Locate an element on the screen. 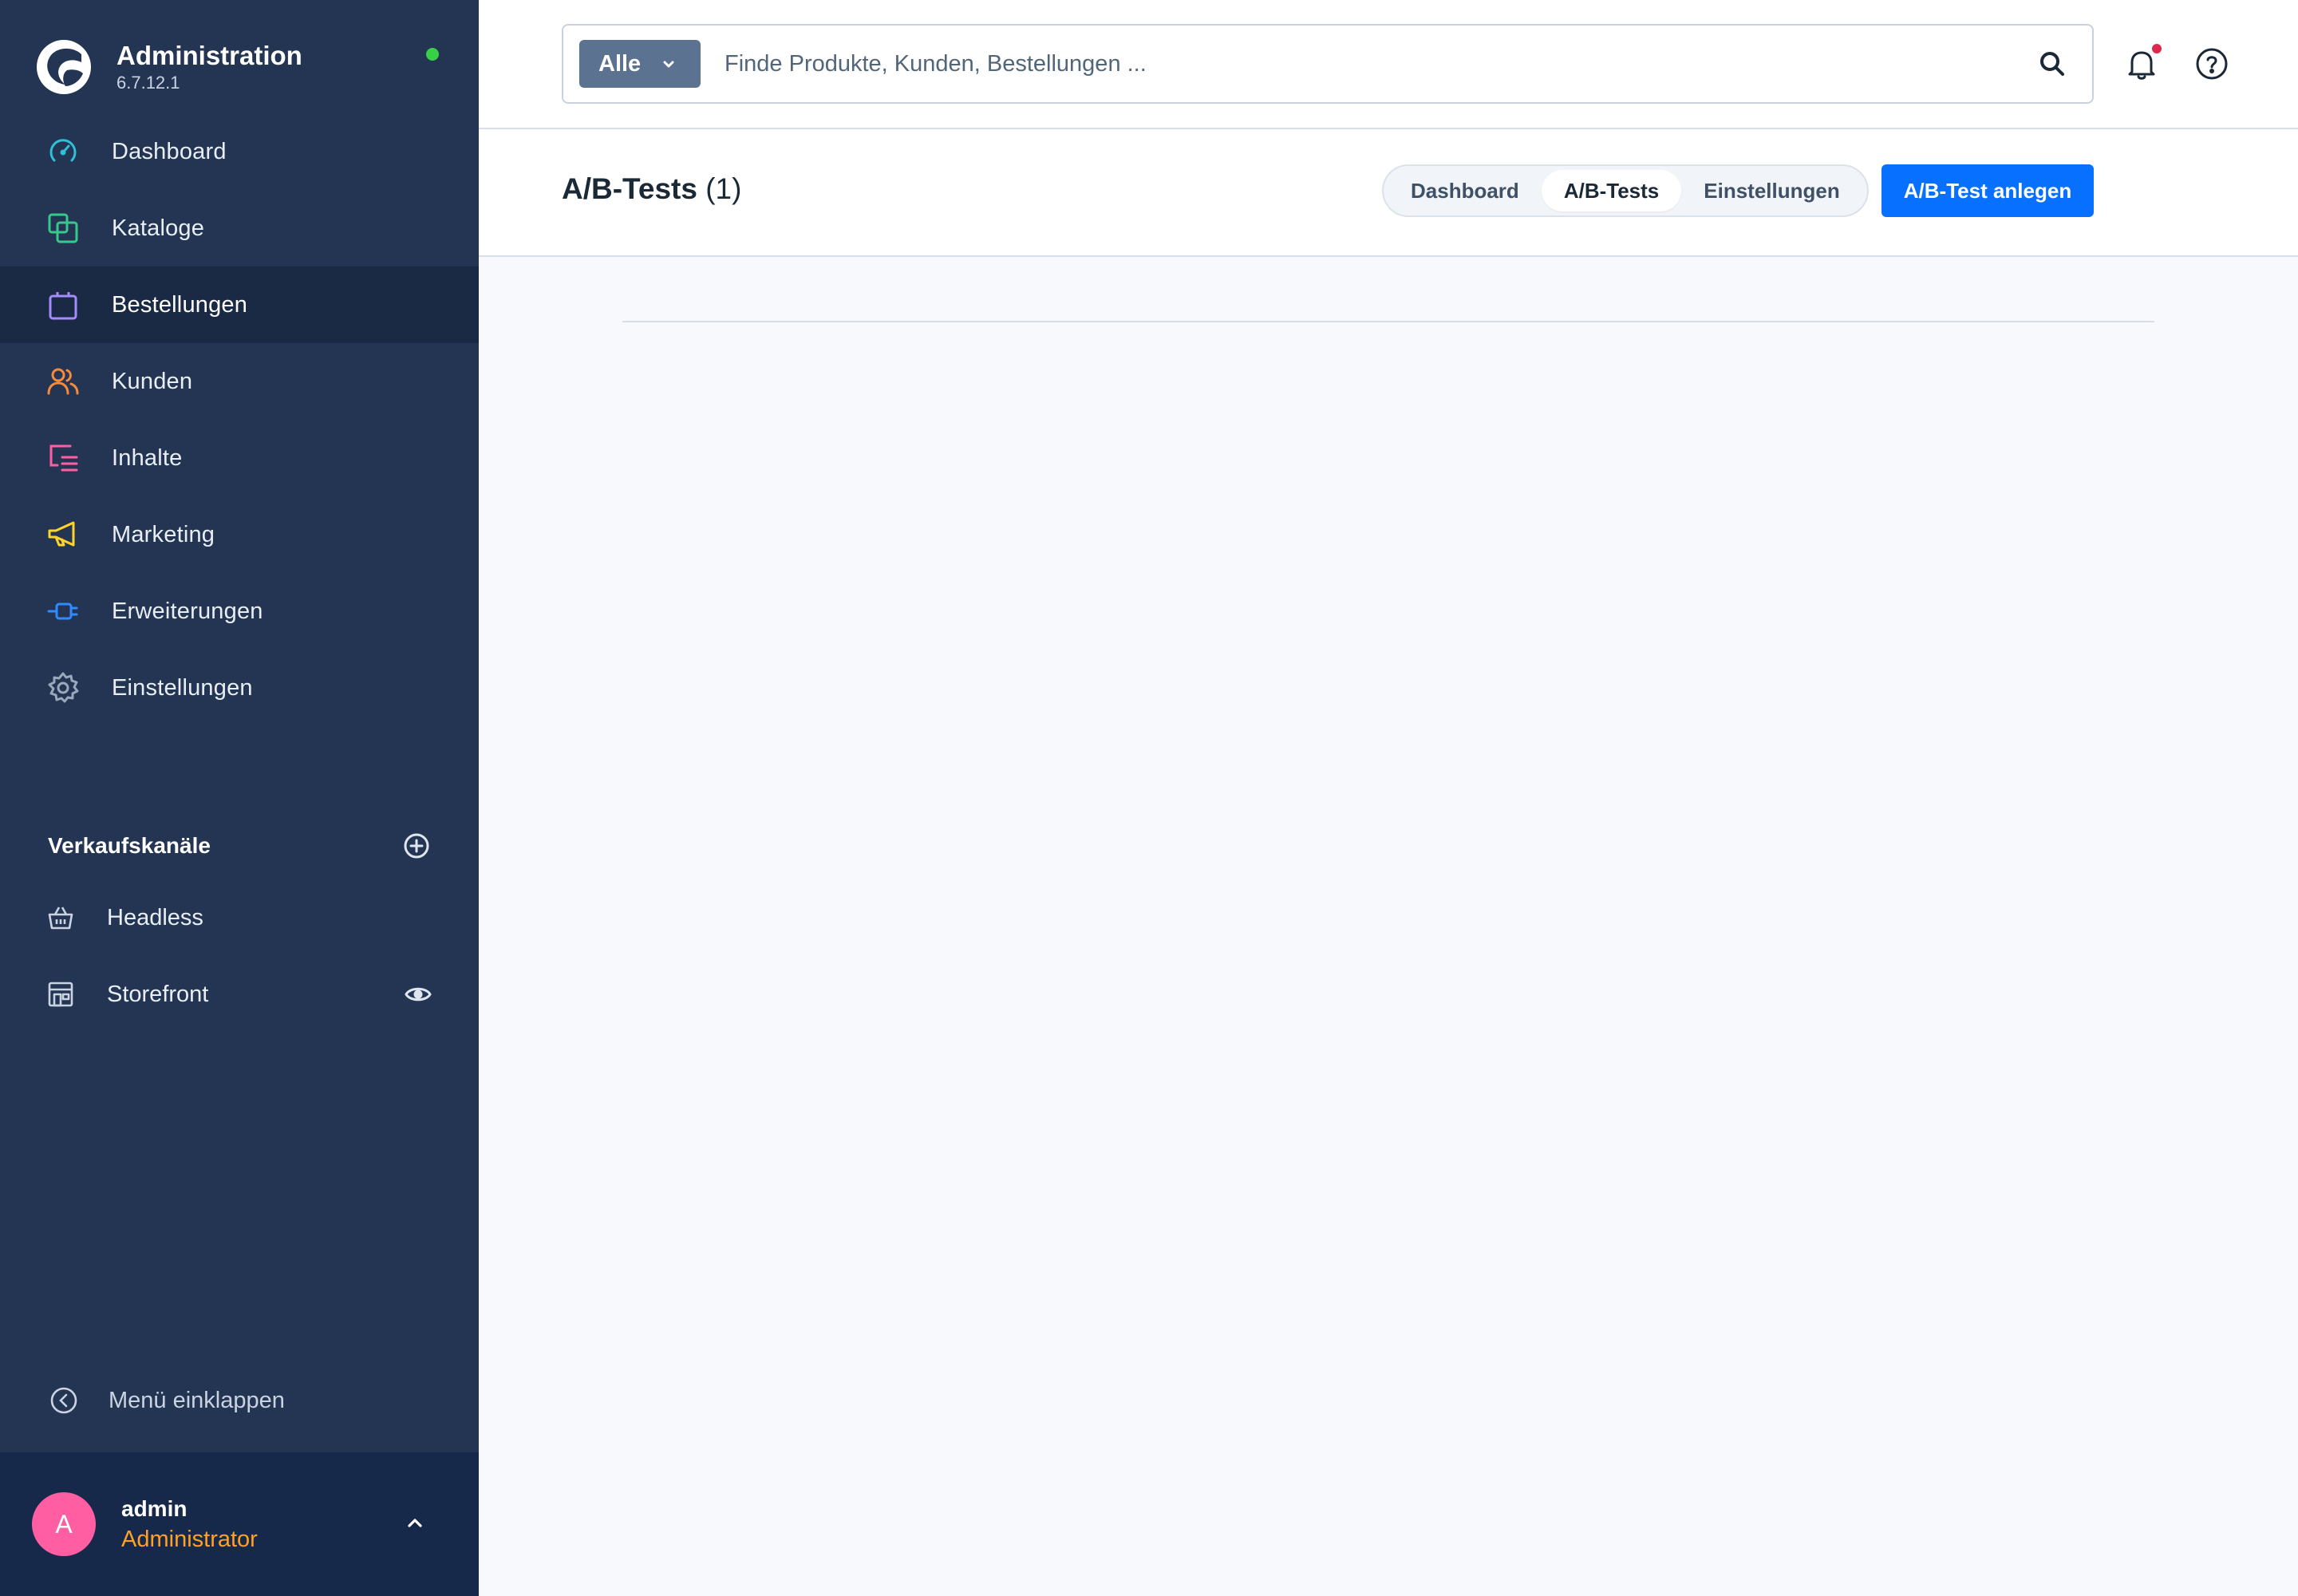 This screenshot has width=2298, height=1596. nav-label: Marketing is located at coordinates (164, 534).